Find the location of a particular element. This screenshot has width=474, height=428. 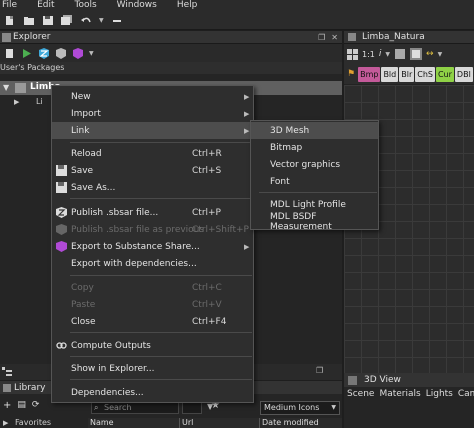

menu-item-close: Close Ctrl+F4 is located at coordinates (152, 321).